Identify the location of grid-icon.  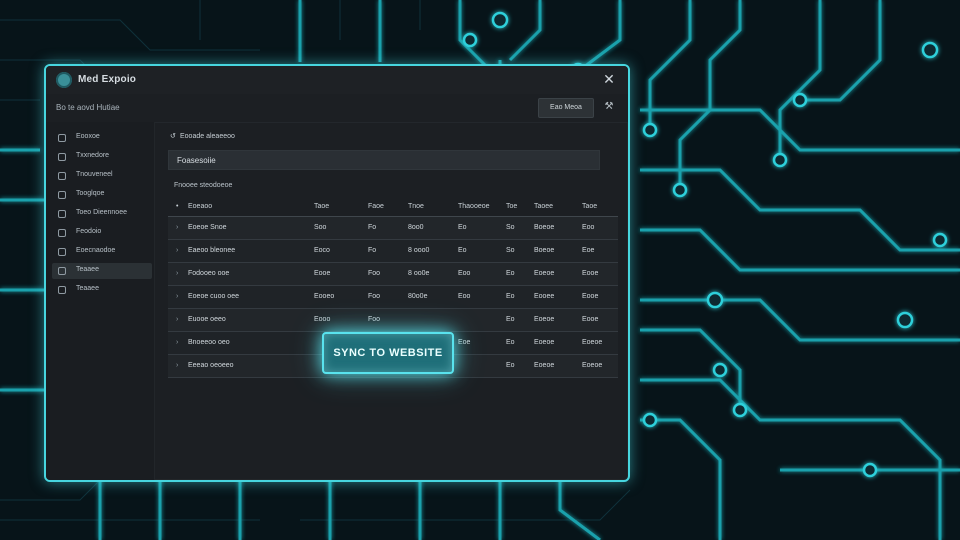
(62, 195).